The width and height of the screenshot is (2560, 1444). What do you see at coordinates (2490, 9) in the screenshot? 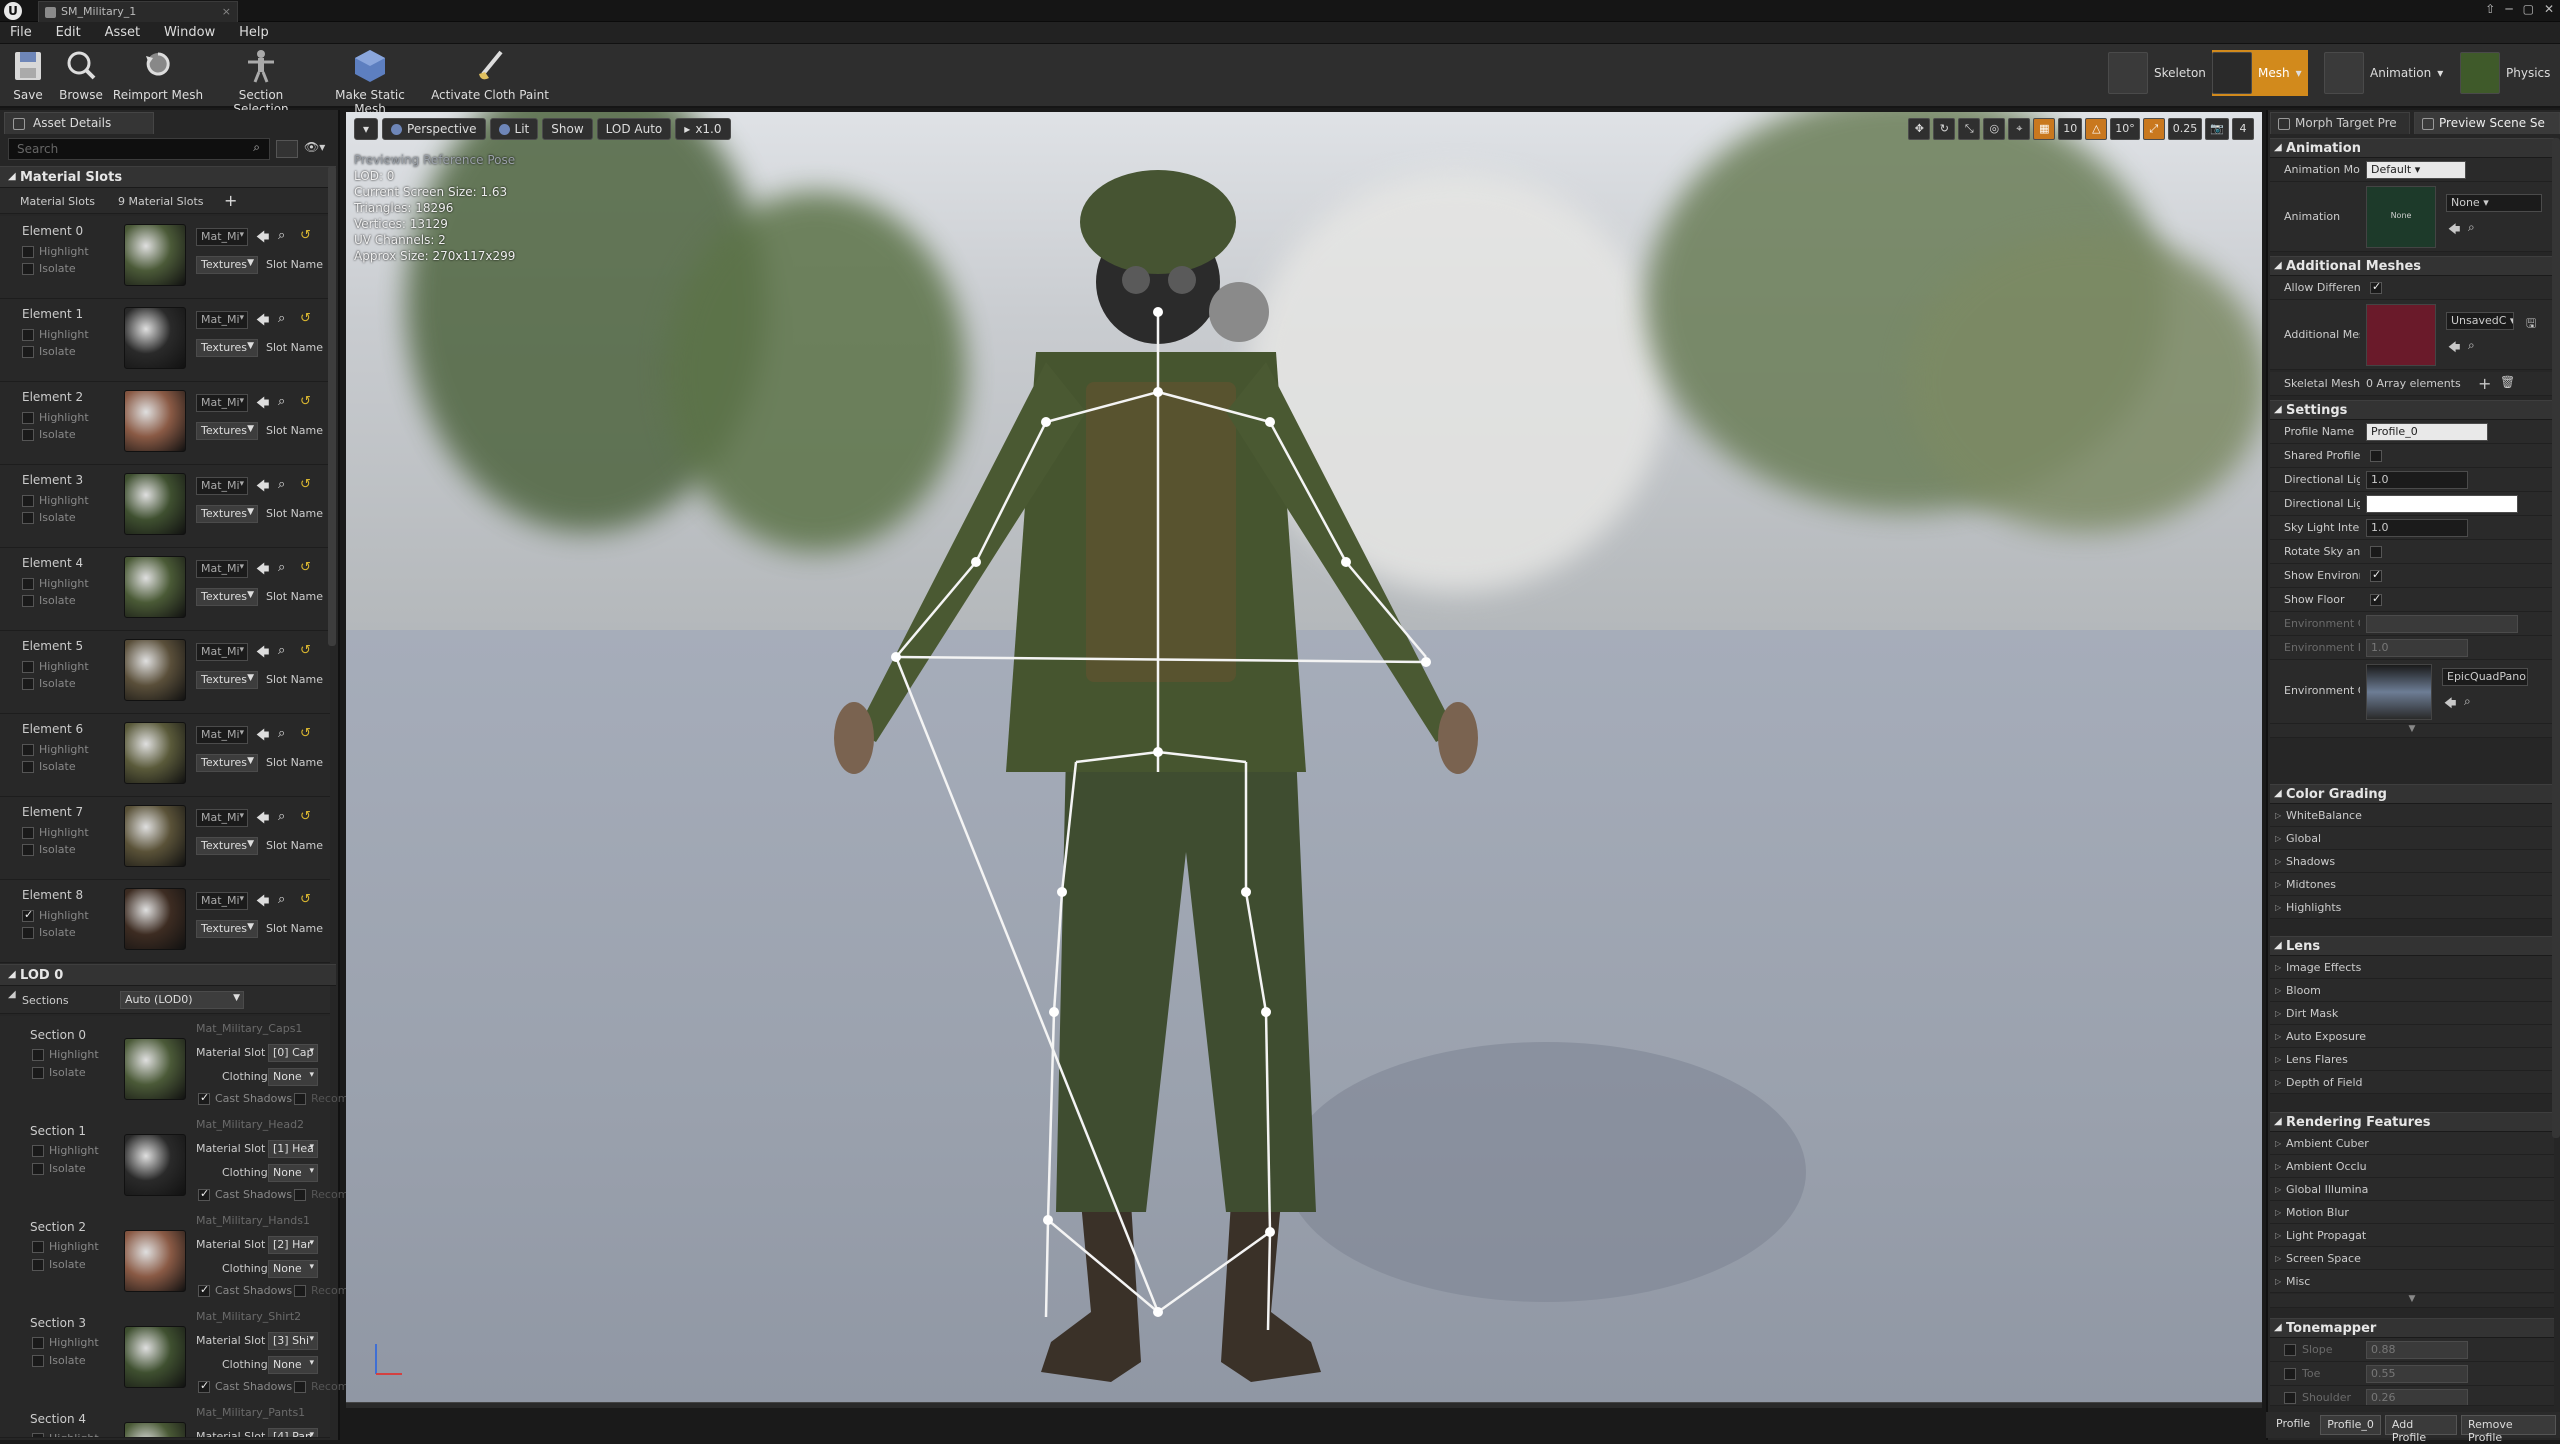
I see `window-share-icon: ⇧` at bounding box center [2490, 9].